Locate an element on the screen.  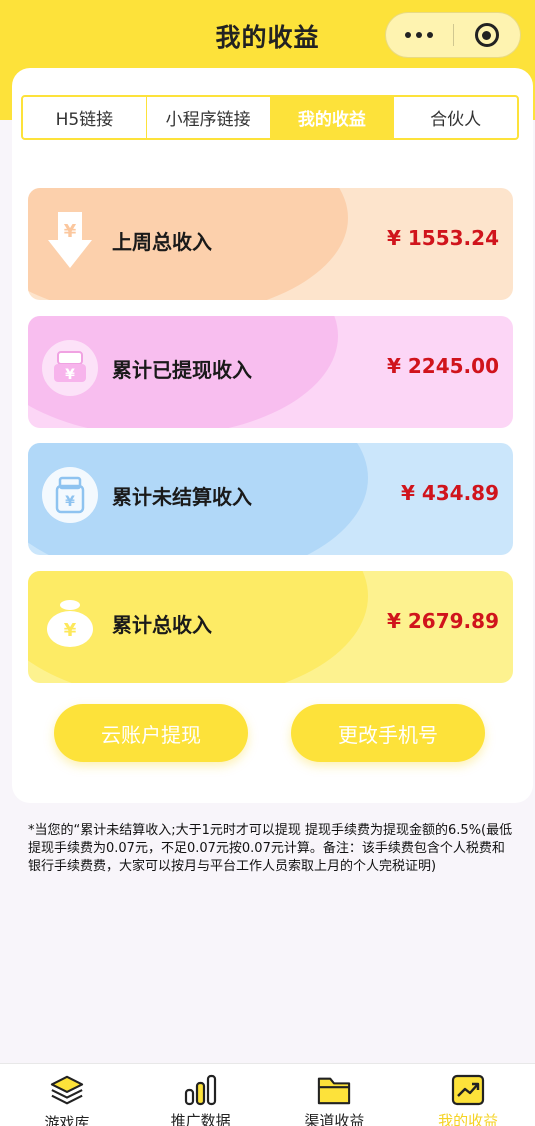
tabbar-item-channel-earnings: 渠道收益 is located at coordinates (335, 1095).